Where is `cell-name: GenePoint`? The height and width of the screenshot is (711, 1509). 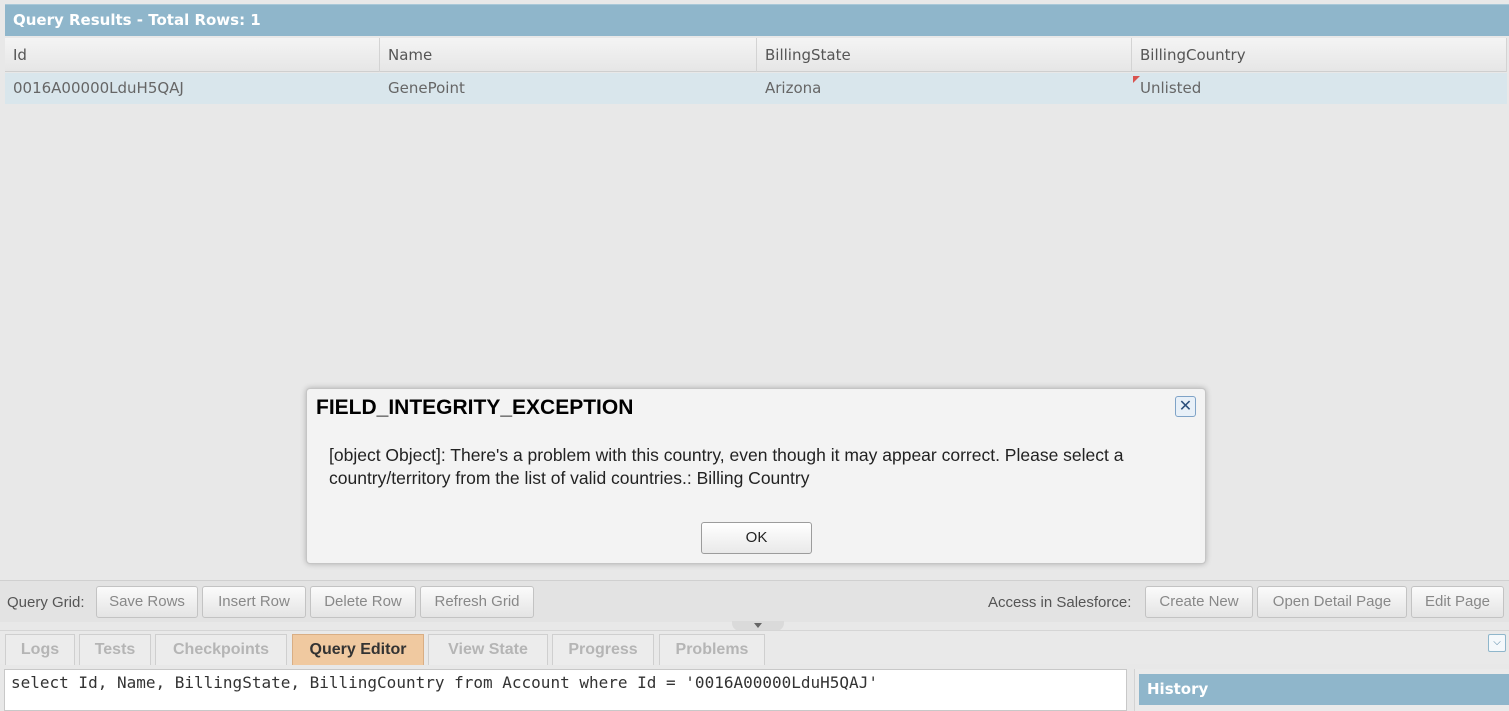 cell-name: GenePoint is located at coordinates (568, 88).